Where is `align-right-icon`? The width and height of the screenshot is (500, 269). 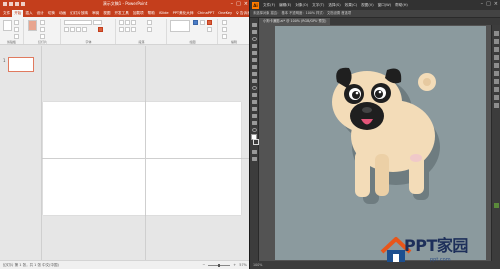 align-right-icon is located at coordinates (133, 29).